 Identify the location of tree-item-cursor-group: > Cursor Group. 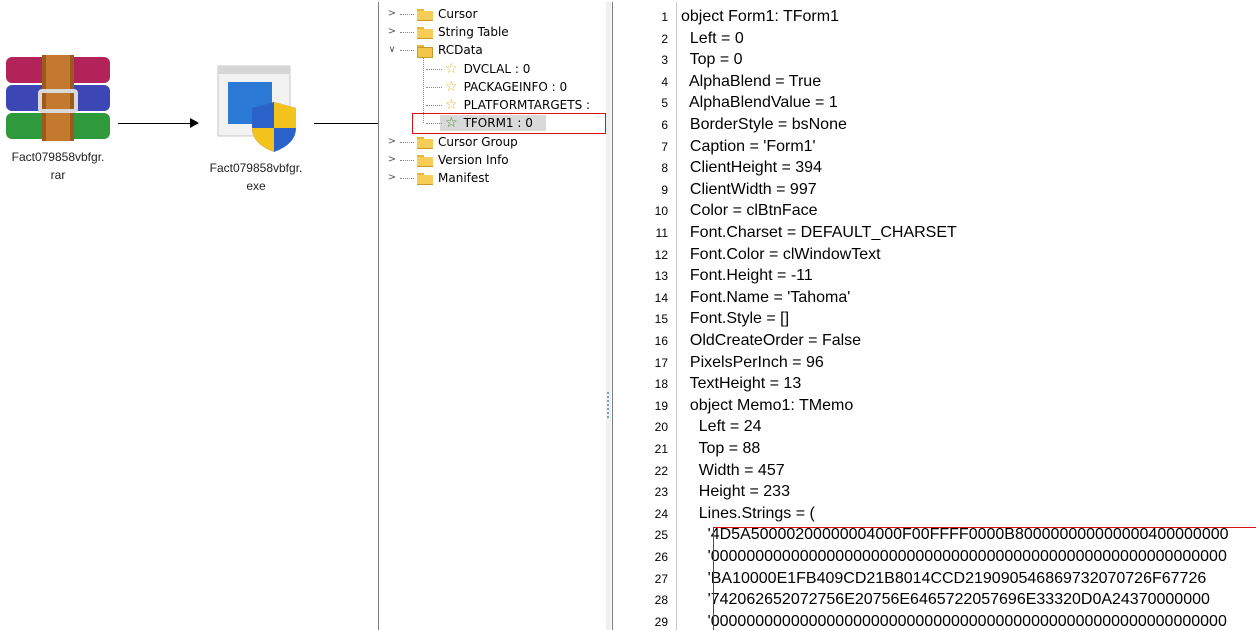
(452, 142).